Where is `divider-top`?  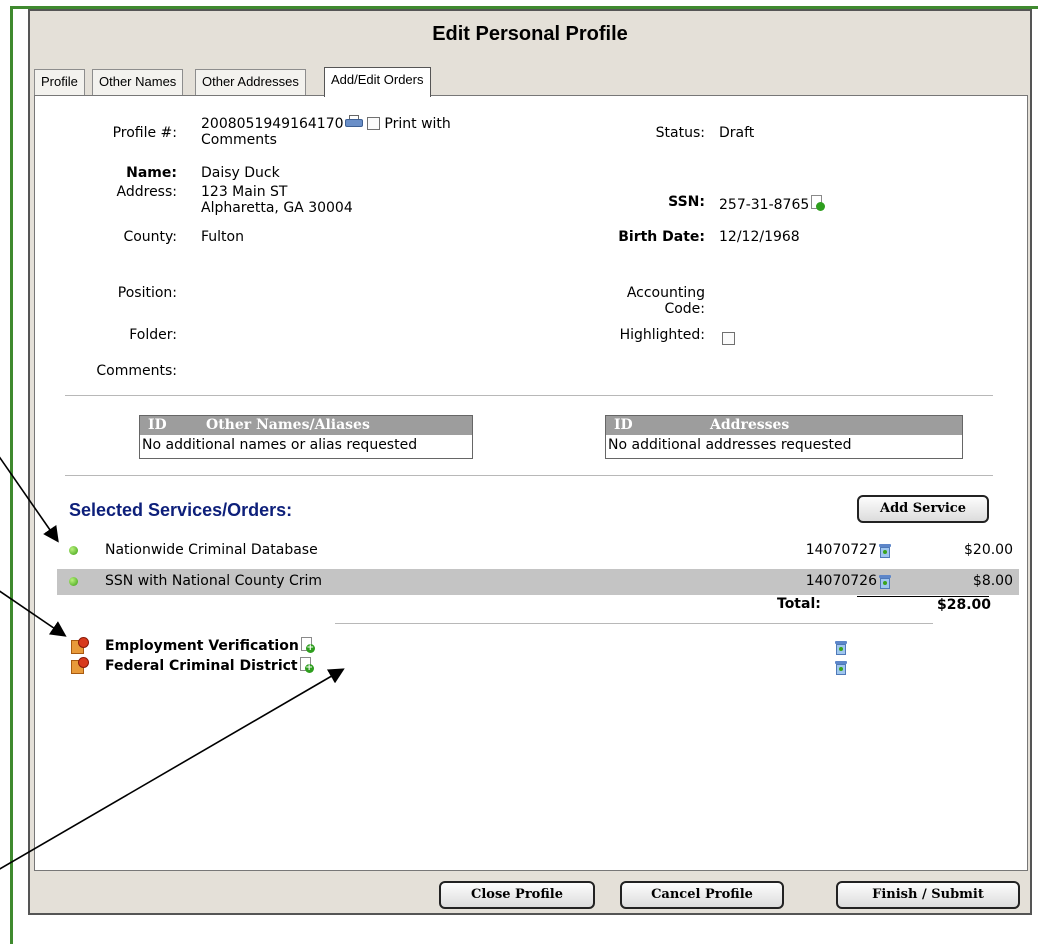
divider-top is located at coordinates (529, 395).